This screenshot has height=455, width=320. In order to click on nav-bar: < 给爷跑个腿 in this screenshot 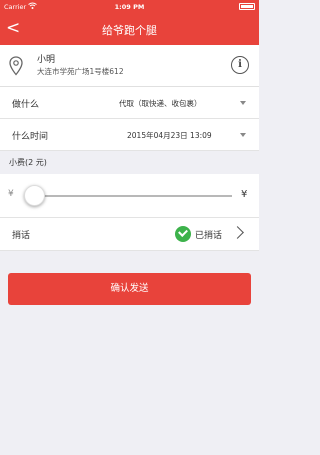, I will do `click(129, 29)`.